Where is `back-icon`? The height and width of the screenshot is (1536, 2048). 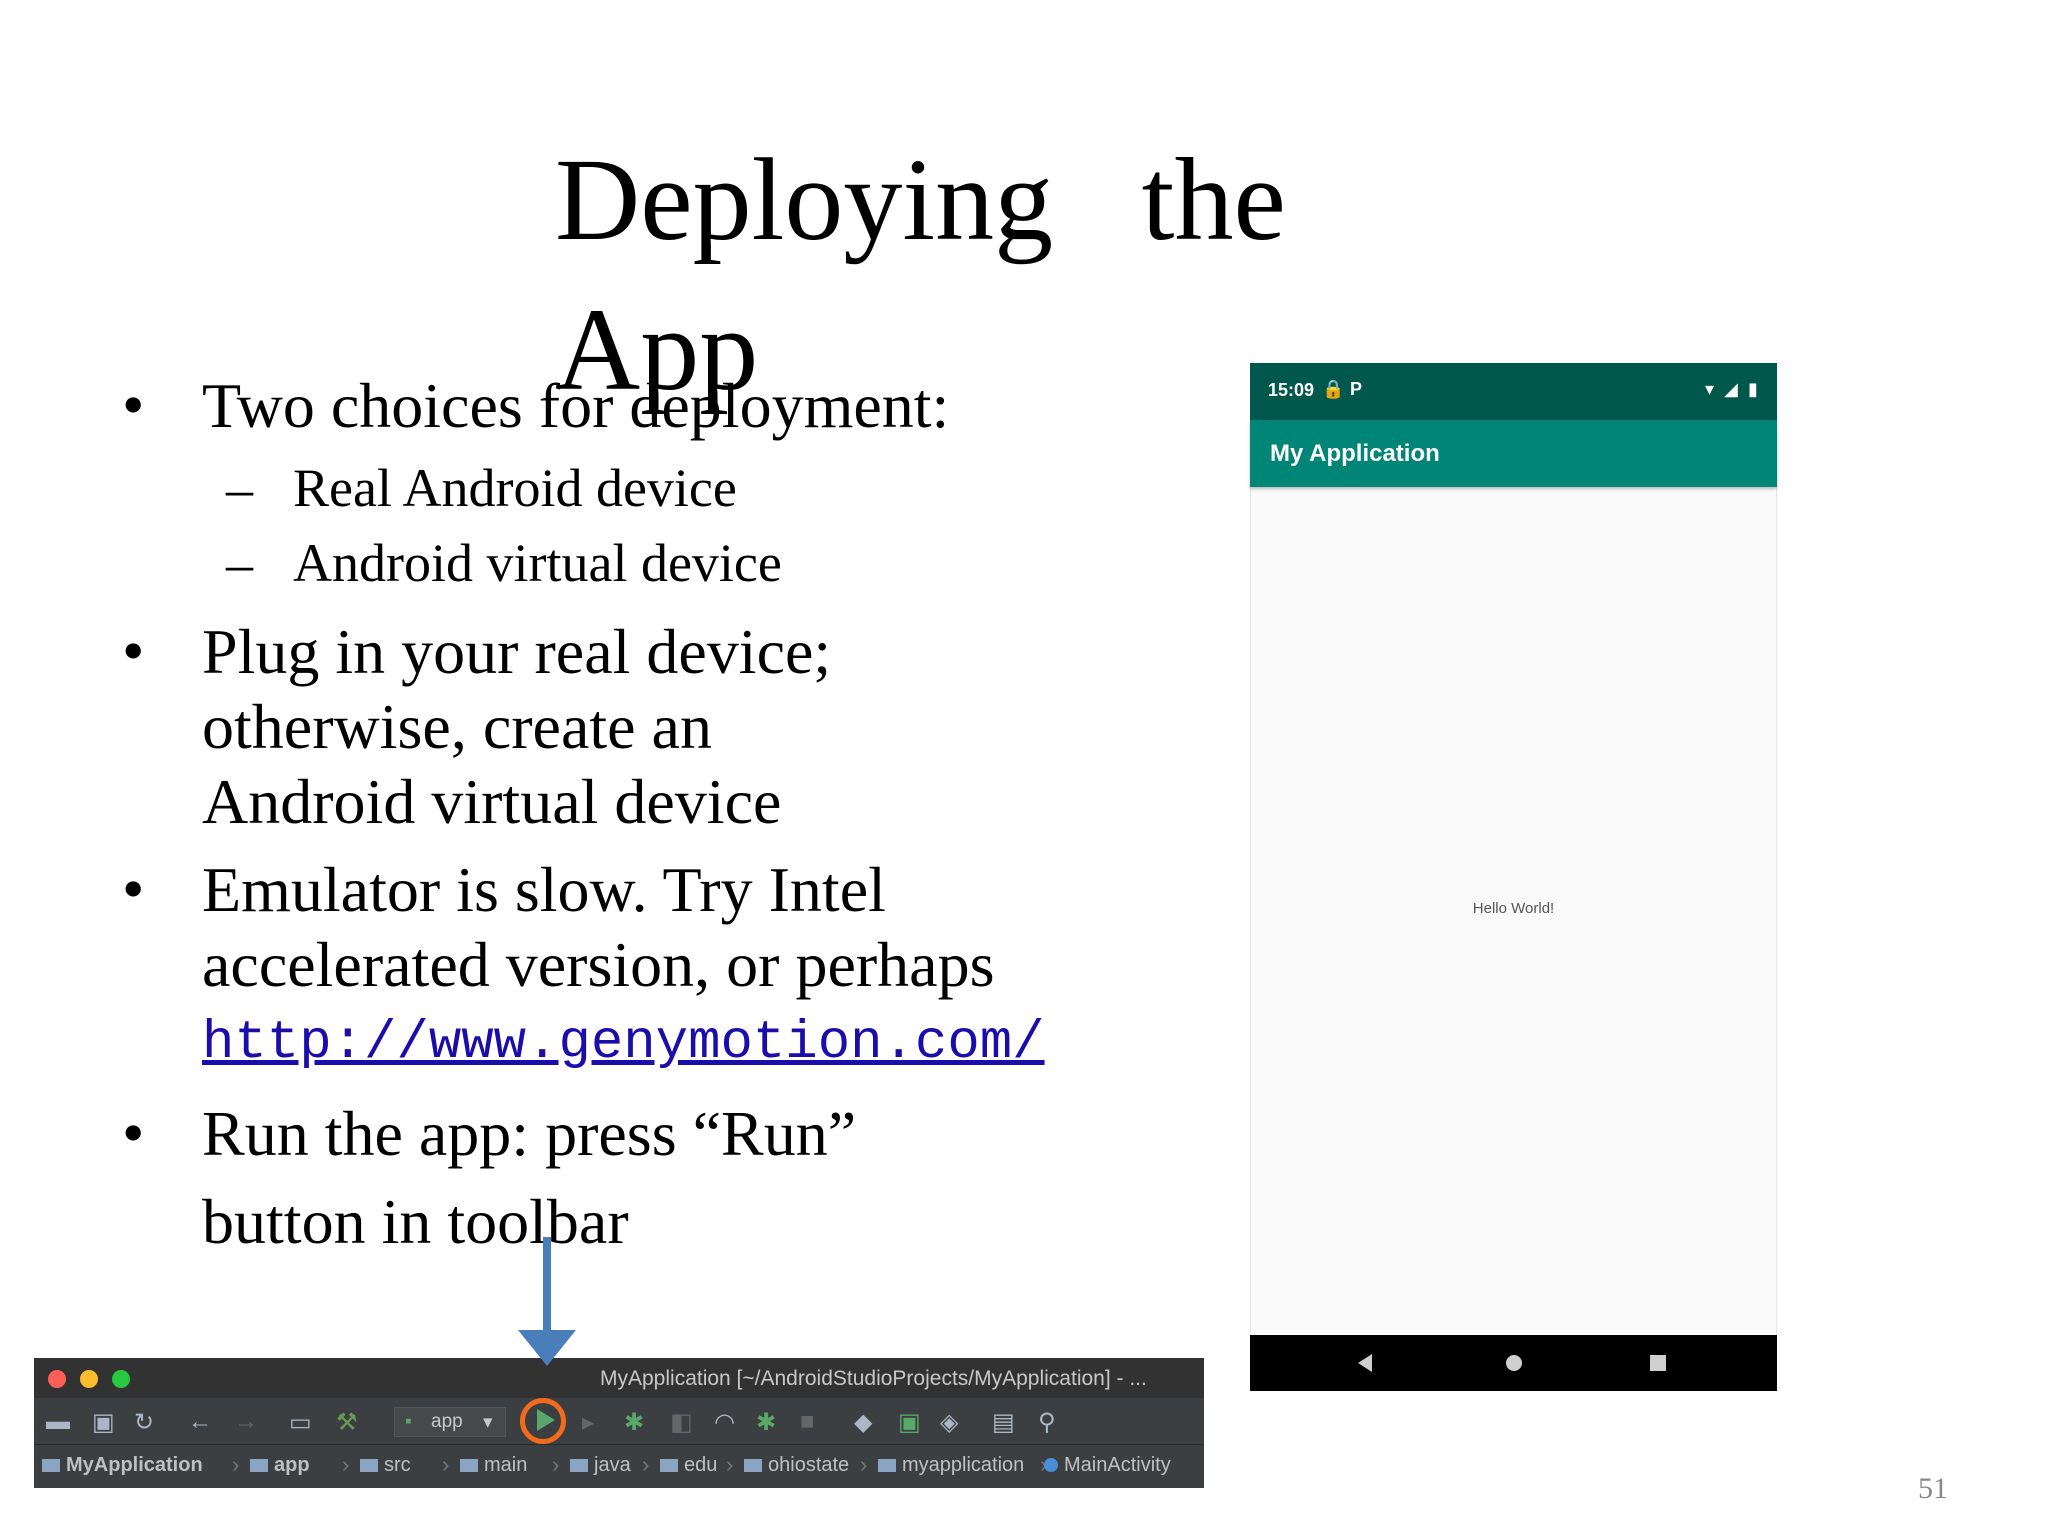 back-icon is located at coordinates (1365, 1363).